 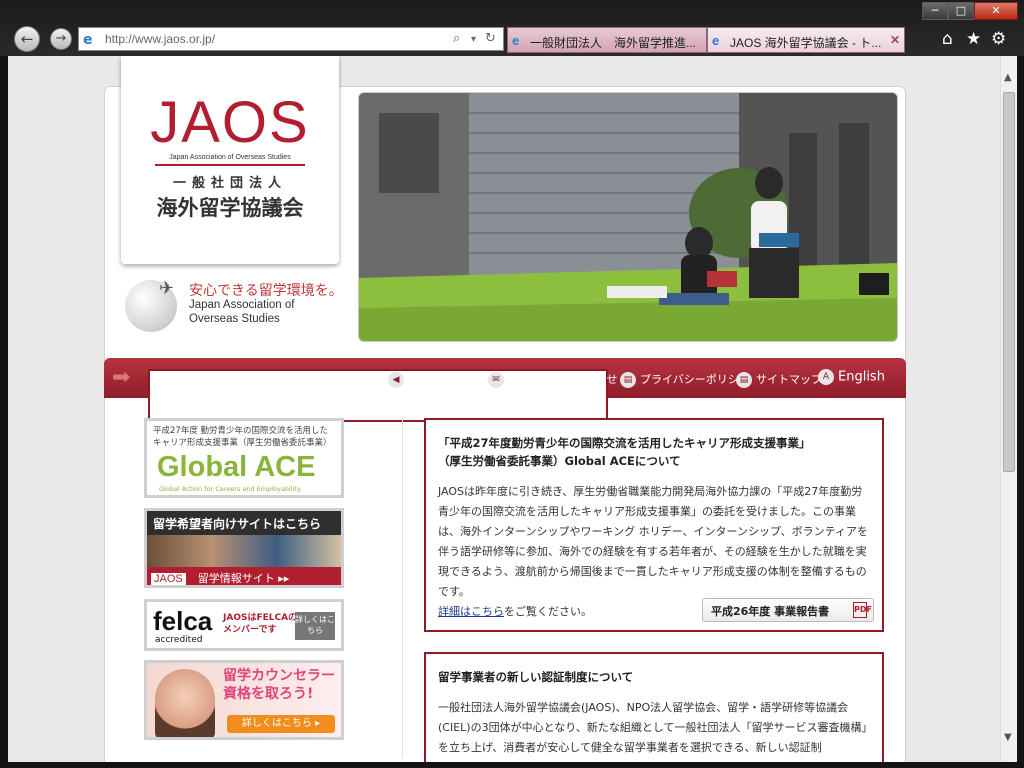 I want to click on students-photo, so click(x=244, y=552).